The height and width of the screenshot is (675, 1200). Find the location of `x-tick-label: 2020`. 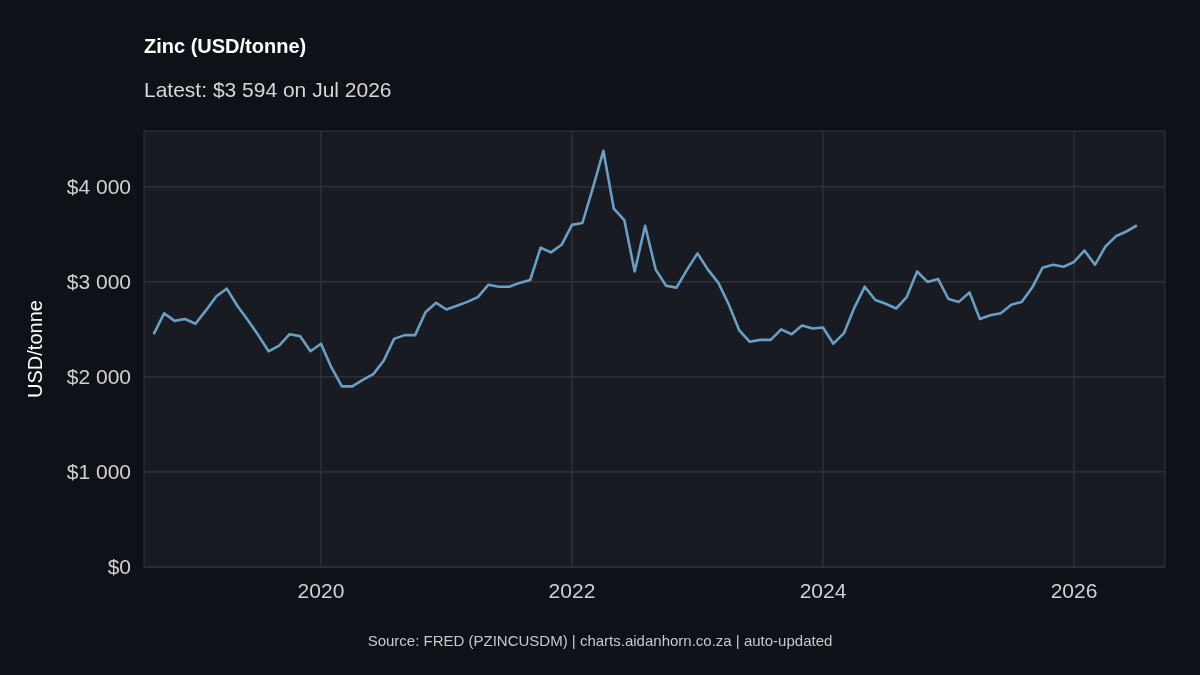

x-tick-label: 2020 is located at coordinates (321, 590).